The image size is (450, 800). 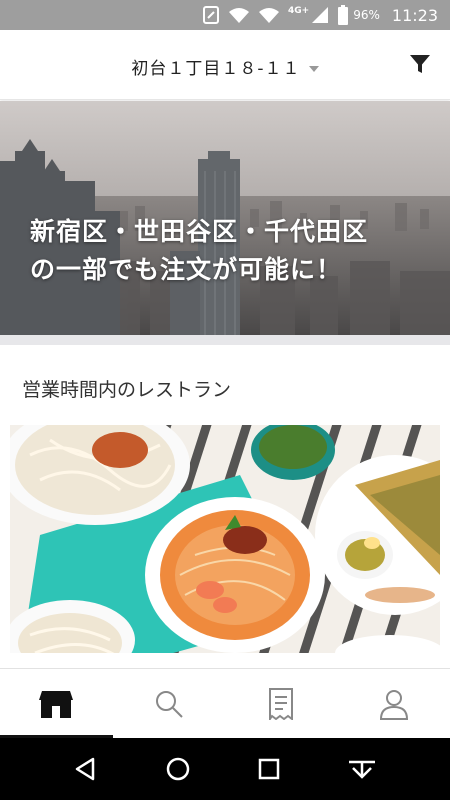 What do you see at coordinates (225, 15) in the screenshot?
I see `status-bar: 4G+ 96% 11:23` at bounding box center [225, 15].